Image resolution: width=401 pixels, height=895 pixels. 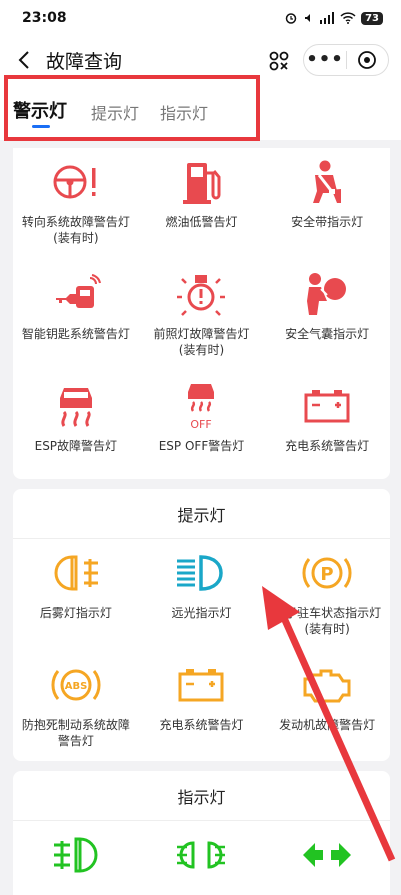 I want to click on warning-item-label: 安全带指示灯, so click(x=327, y=222).